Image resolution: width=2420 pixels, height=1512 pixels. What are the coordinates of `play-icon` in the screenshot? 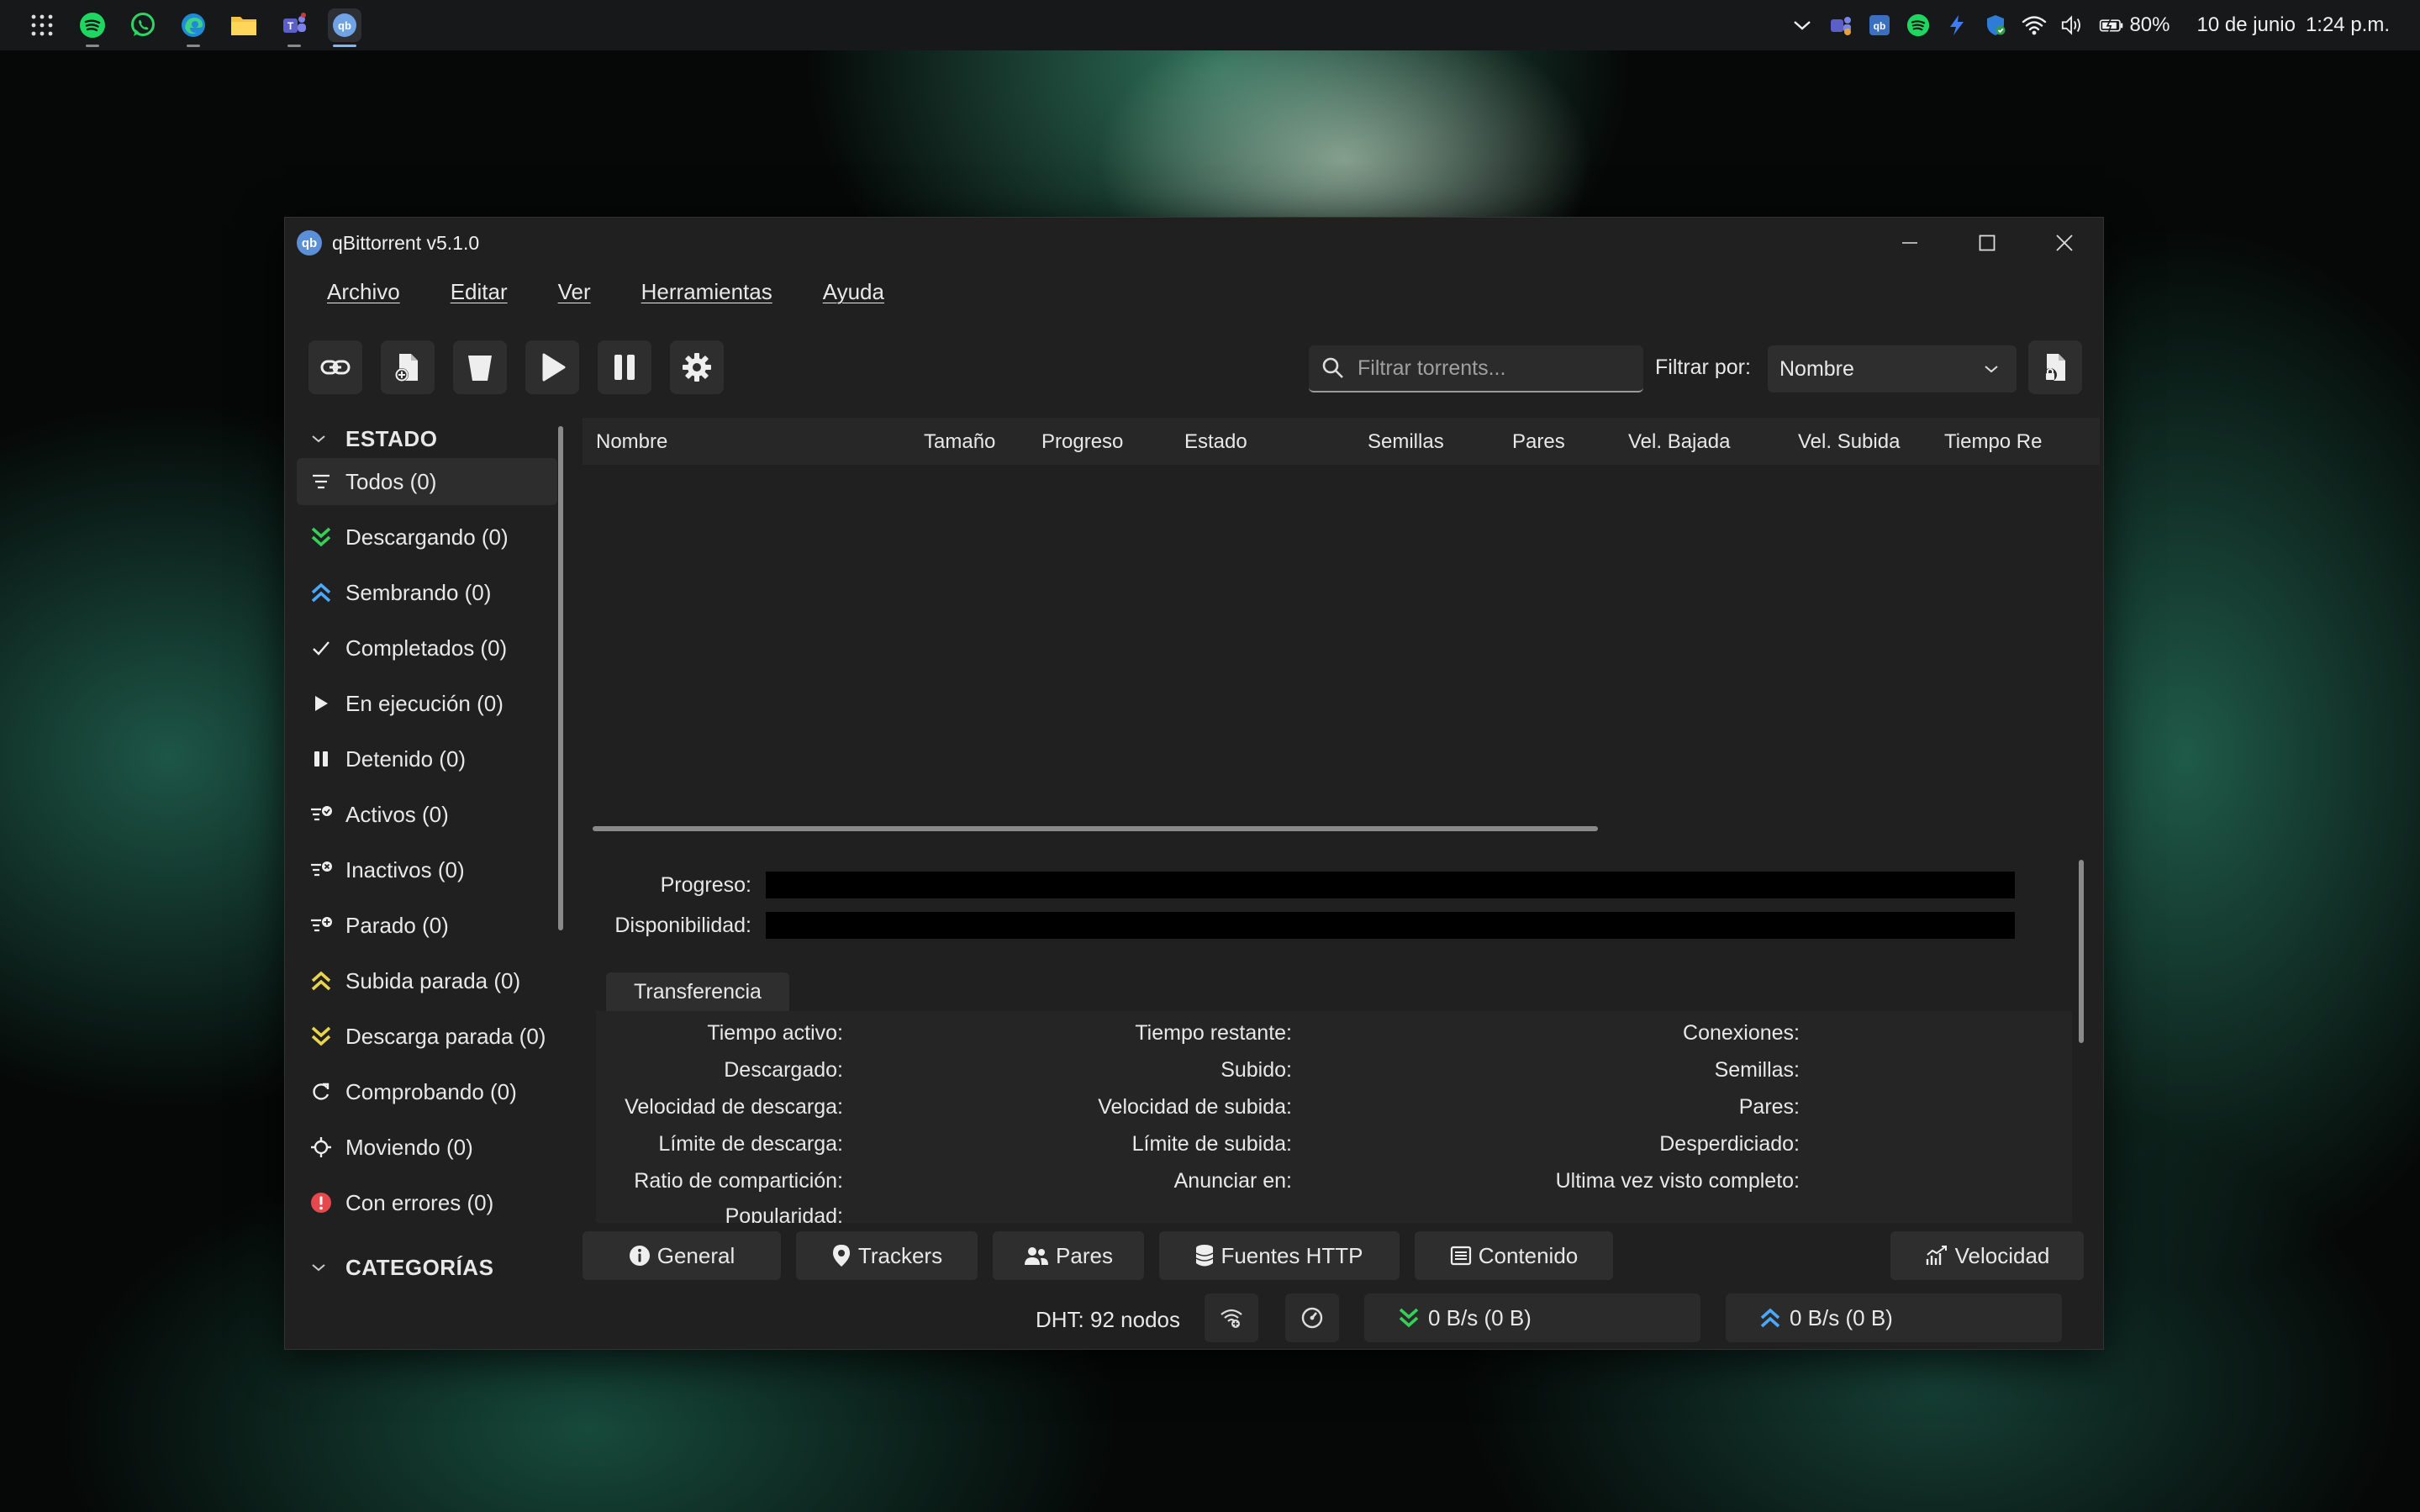 It's located at (321, 704).